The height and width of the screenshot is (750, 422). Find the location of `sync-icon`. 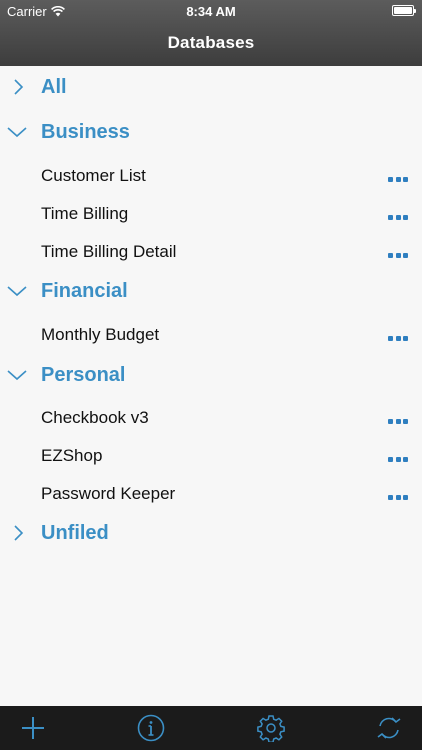

sync-icon is located at coordinates (389, 728).